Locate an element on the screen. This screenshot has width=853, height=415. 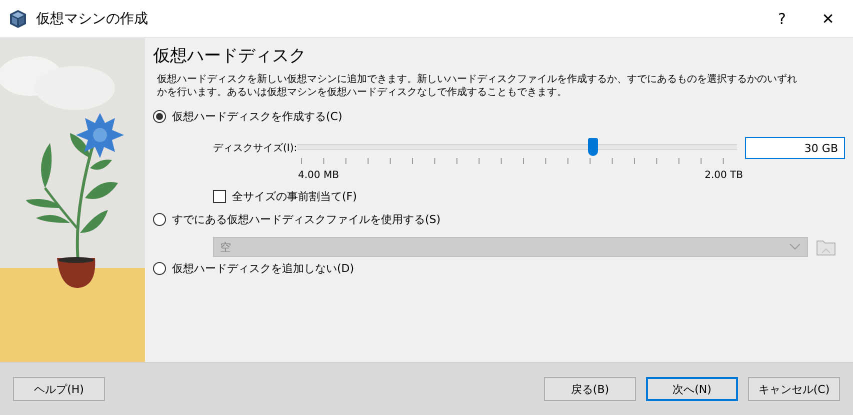
preallocate-checkbox: 全サイズの事前割当て(F) is located at coordinates (285, 196).